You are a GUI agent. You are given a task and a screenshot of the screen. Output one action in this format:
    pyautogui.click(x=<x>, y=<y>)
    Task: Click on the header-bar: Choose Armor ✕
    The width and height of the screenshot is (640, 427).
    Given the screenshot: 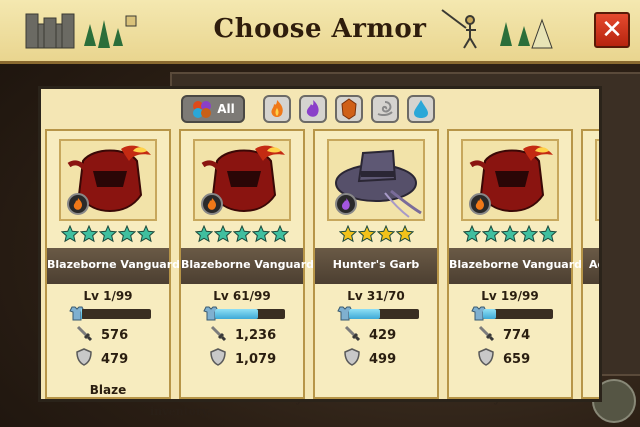 What is the action you would take?
    pyautogui.click(x=320, y=32)
    